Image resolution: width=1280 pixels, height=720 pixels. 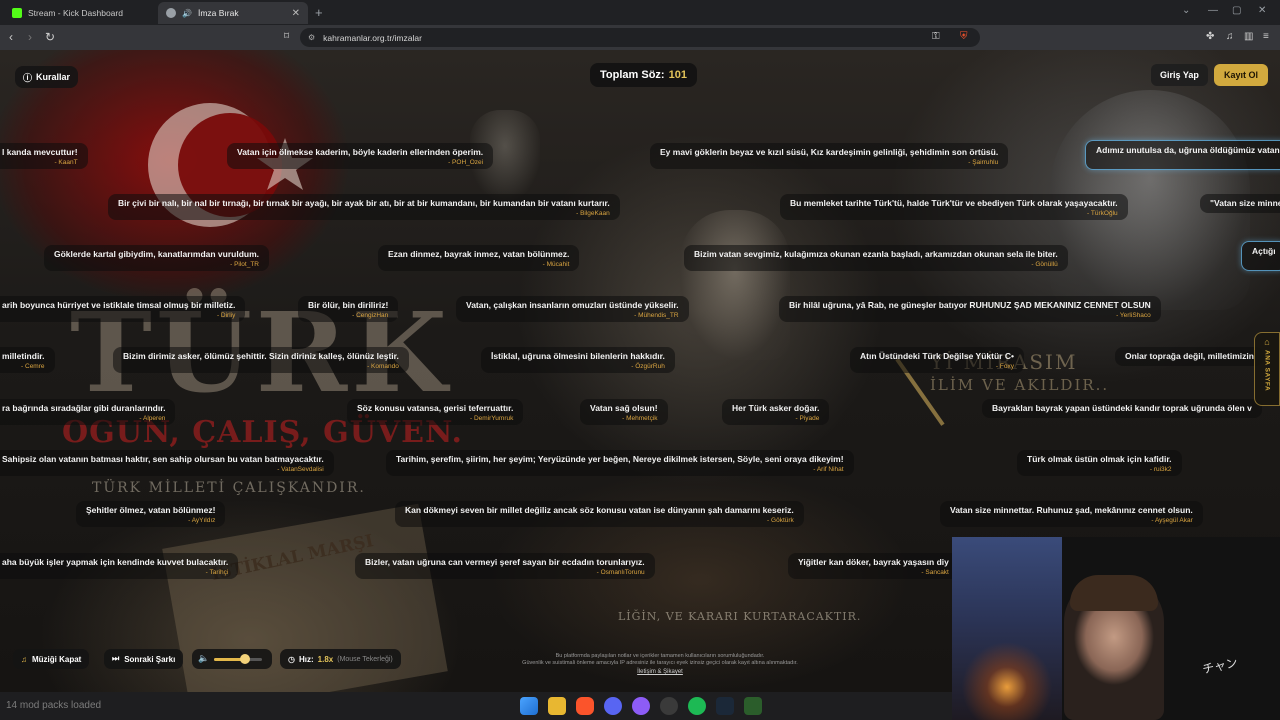 I want to click on file-explorer-icon, so click(x=557, y=706).